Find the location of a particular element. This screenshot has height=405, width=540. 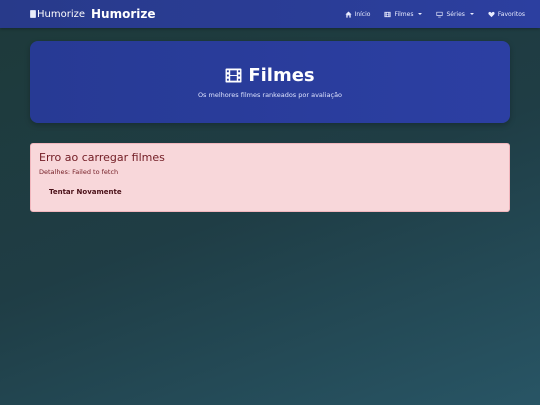

nav-link-series: Séries is located at coordinates (454, 14).